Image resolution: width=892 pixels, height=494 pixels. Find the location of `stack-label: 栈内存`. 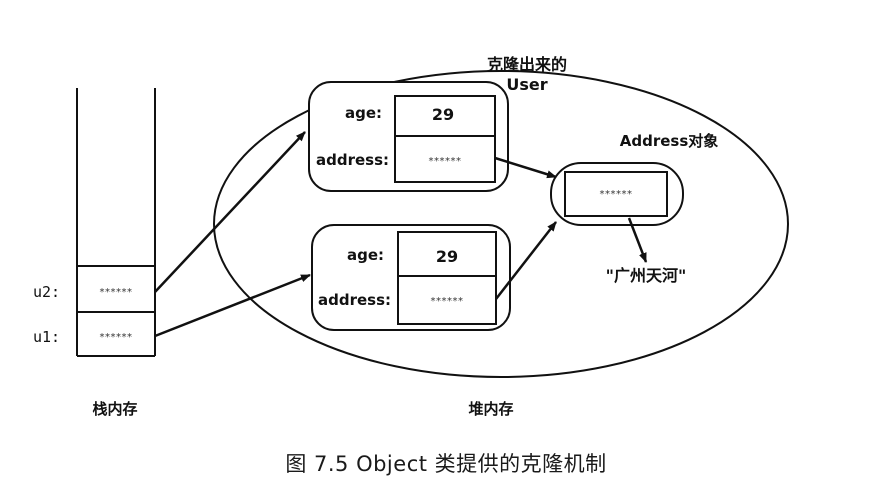

stack-label: 栈内存 is located at coordinates (114, 409).